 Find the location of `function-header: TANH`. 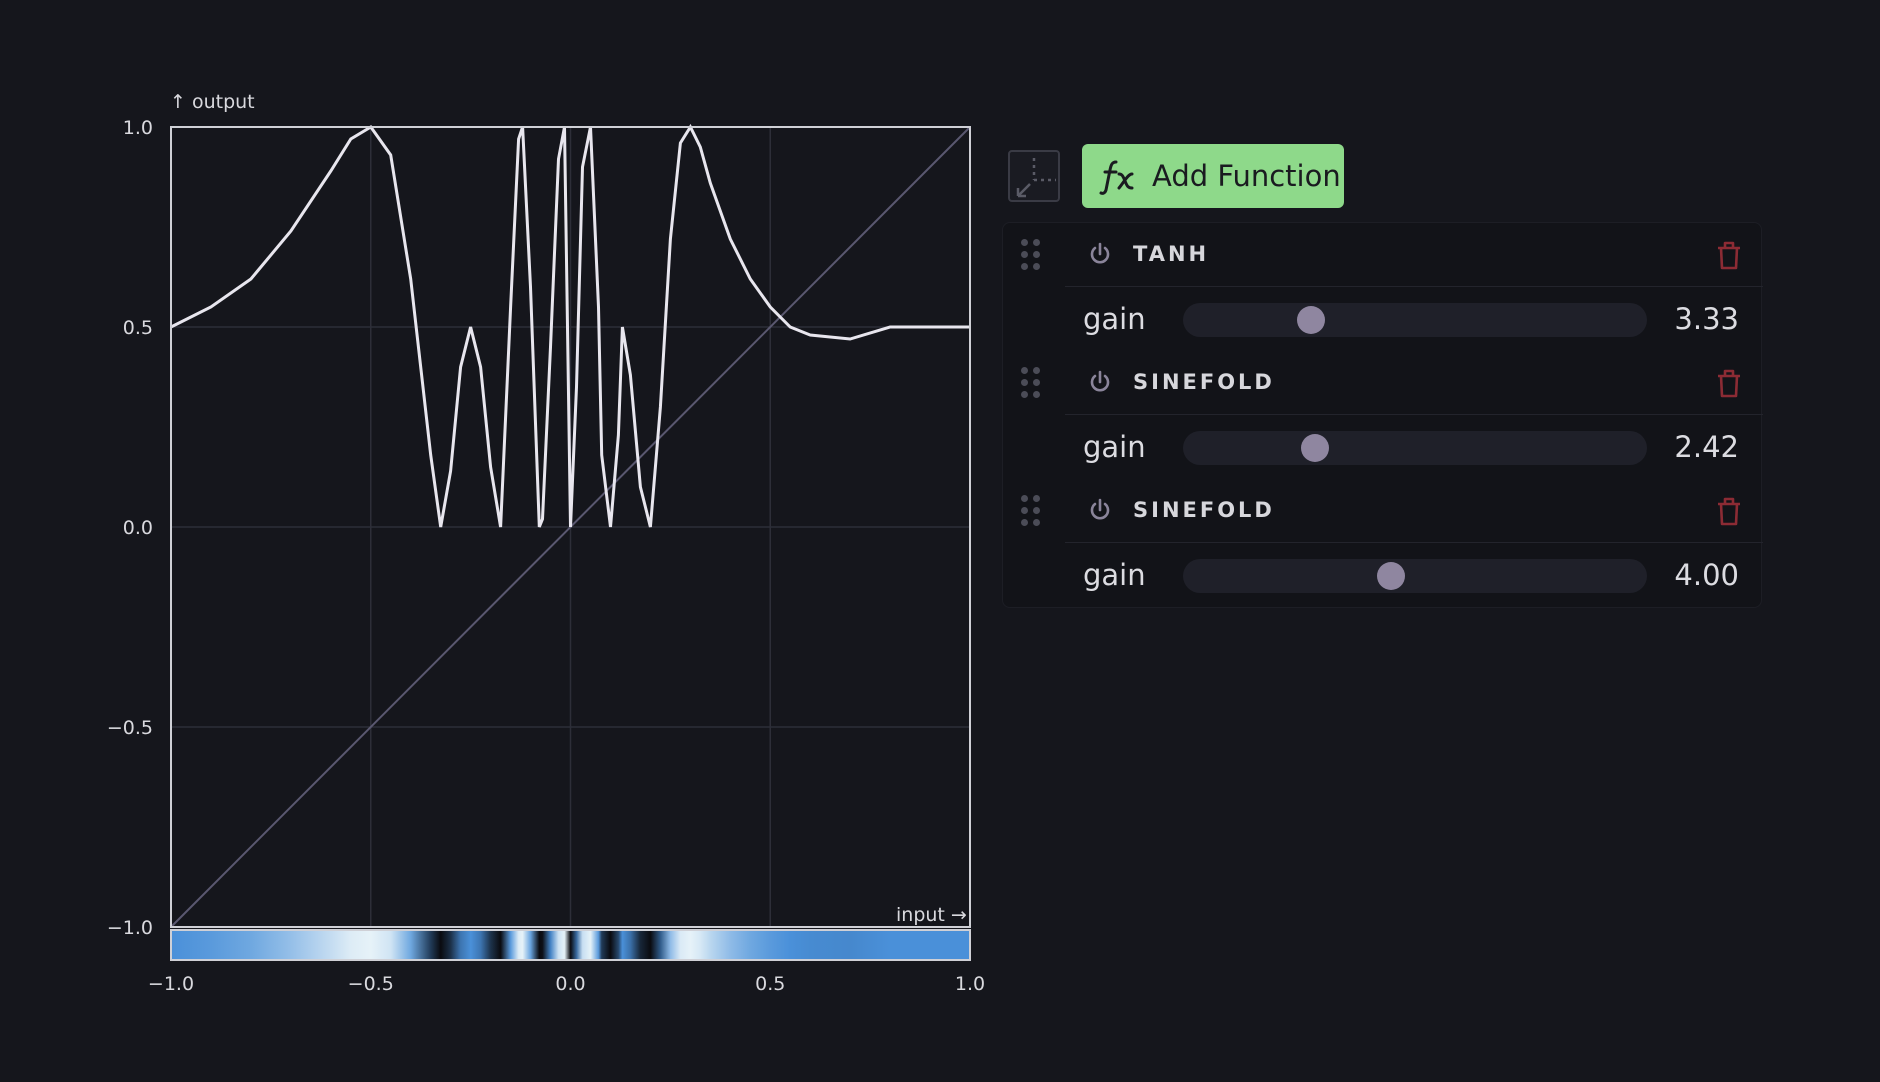

function-header: TANH is located at coordinates (1414, 255).